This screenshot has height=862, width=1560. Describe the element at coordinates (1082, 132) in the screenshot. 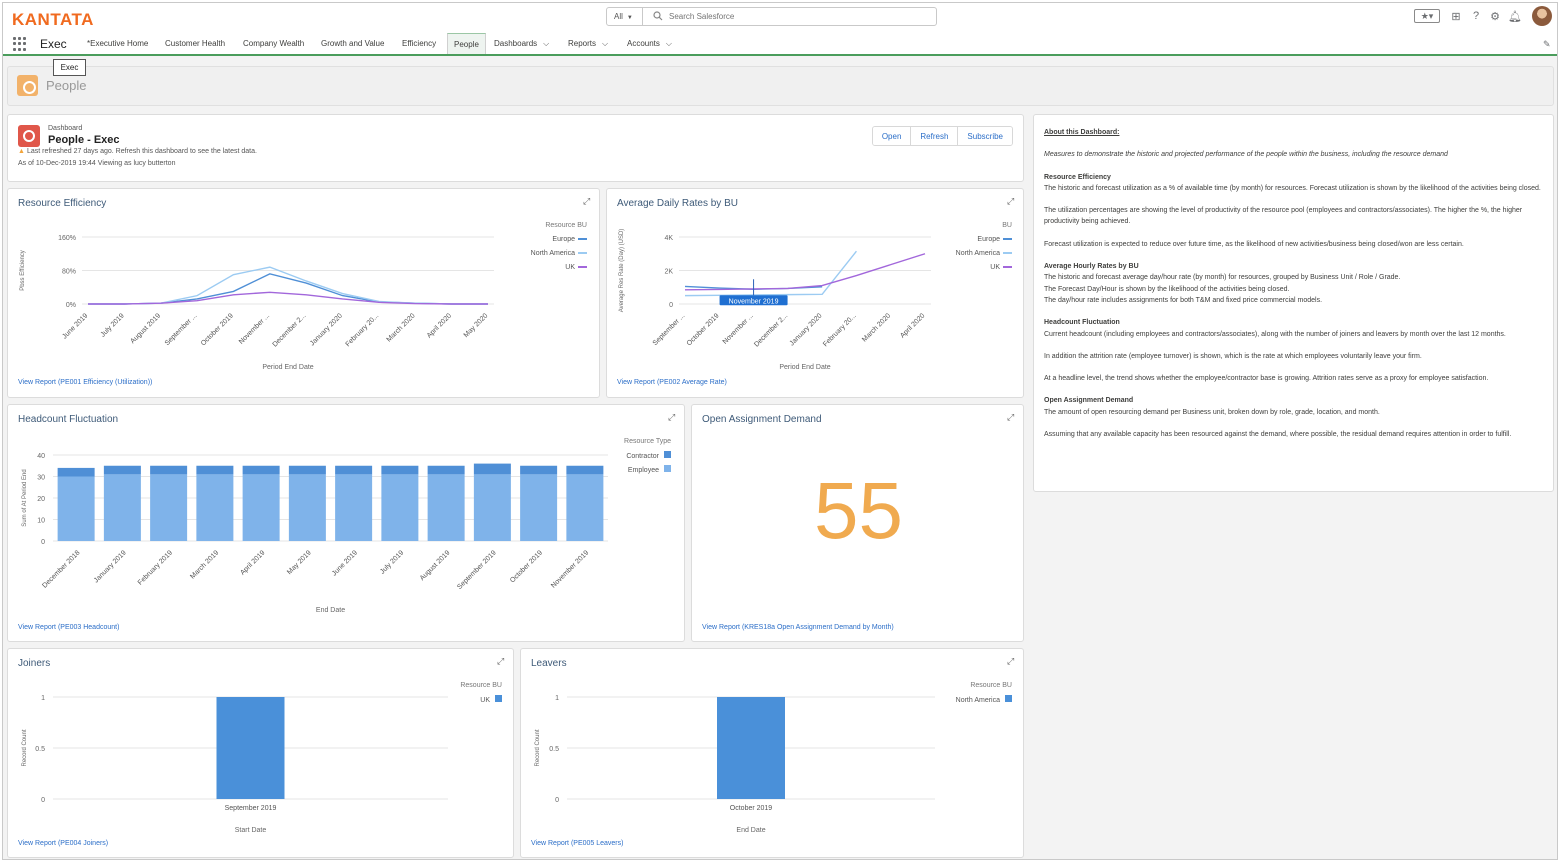

I see `about-heading: About this Dashboard:` at that location.